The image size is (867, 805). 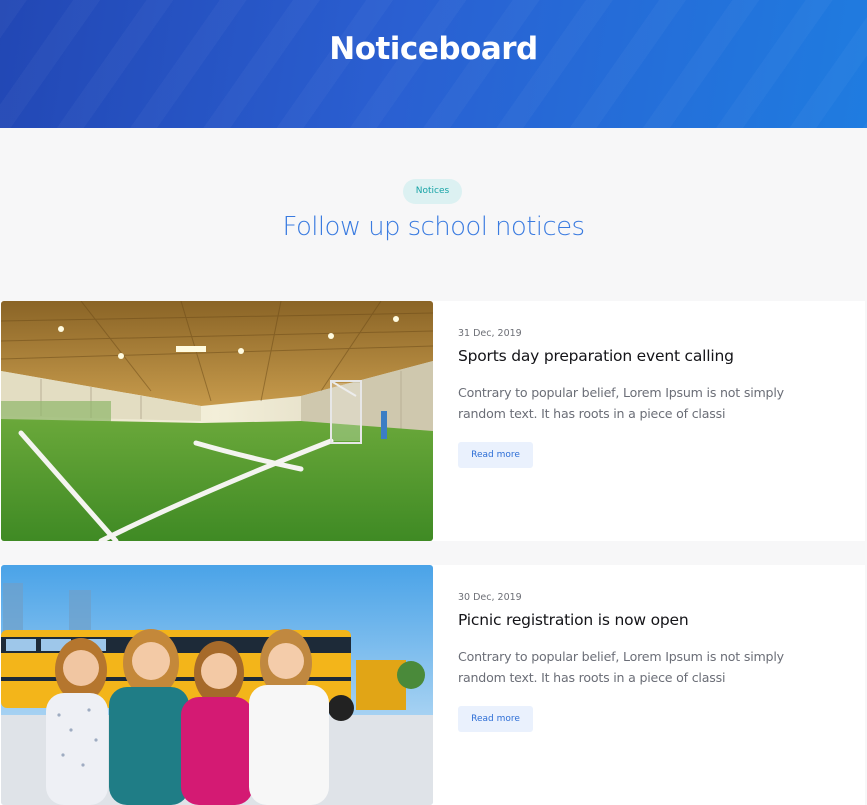 What do you see at coordinates (573, 620) in the screenshot?
I see `notice-title: Picnic registration is now open` at bounding box center [573, 620].